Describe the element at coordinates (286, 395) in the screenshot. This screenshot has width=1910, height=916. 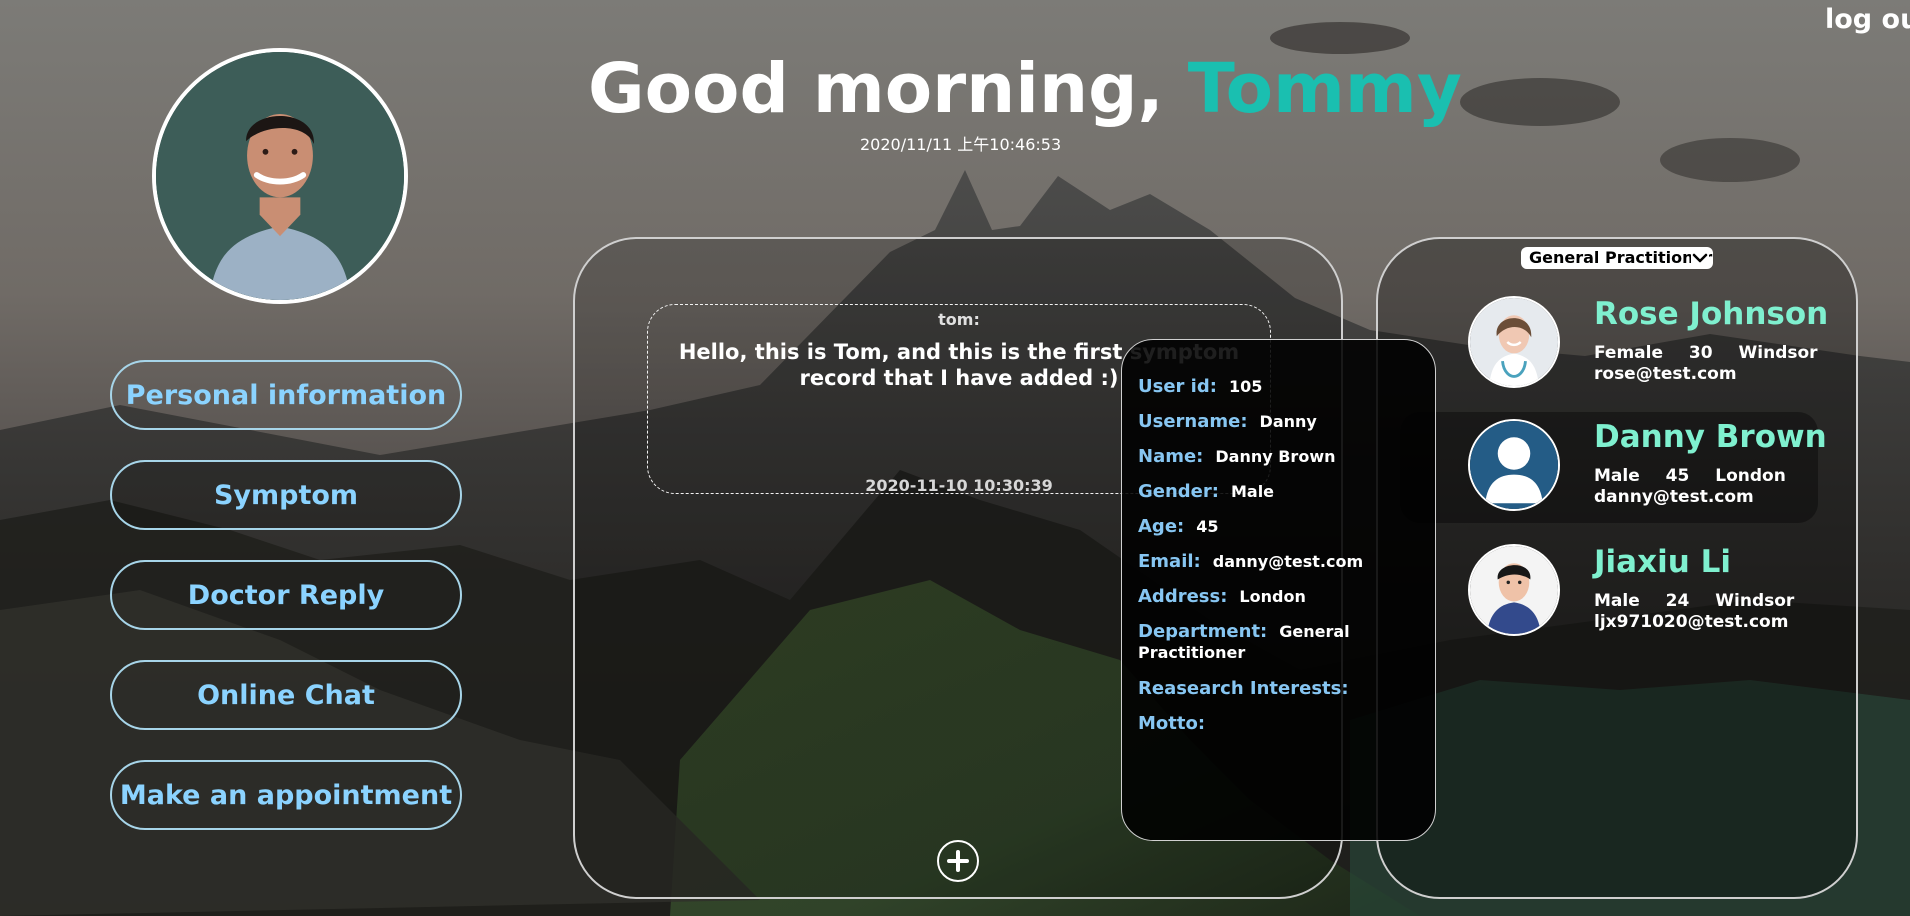
I see `nav-personal-information-button: Personal information` at that location.